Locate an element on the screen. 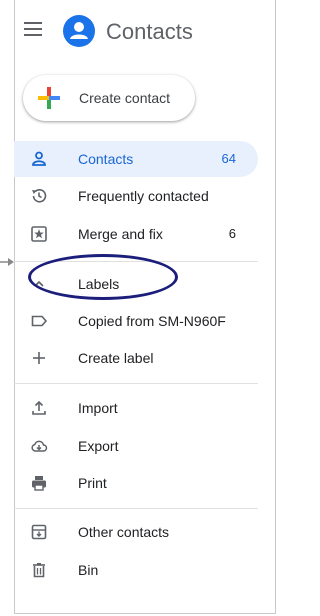 The height and width of the screenshot is (616, 320). sidebar-item-export: Export is located at coordinates (136, 446).